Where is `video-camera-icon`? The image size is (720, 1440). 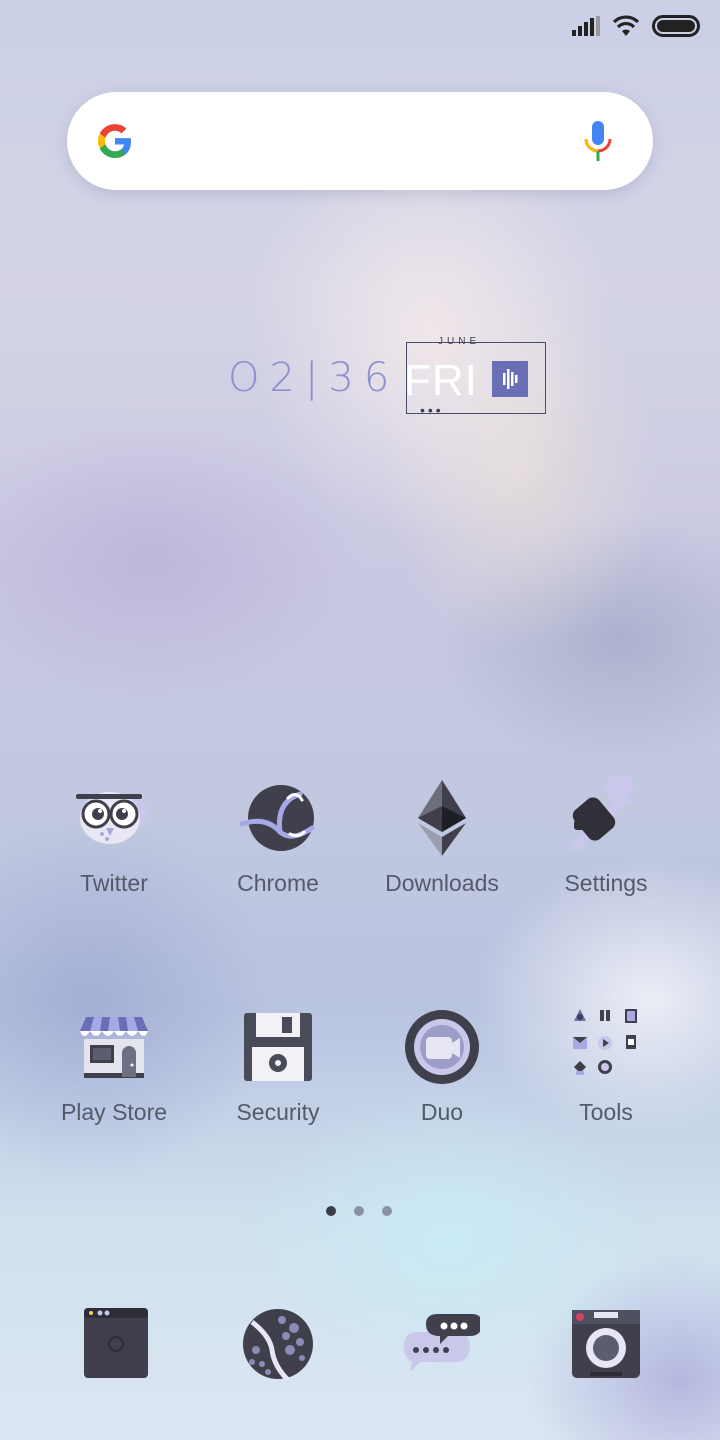 video-camera-icon is located at coordinates (442, 1047).